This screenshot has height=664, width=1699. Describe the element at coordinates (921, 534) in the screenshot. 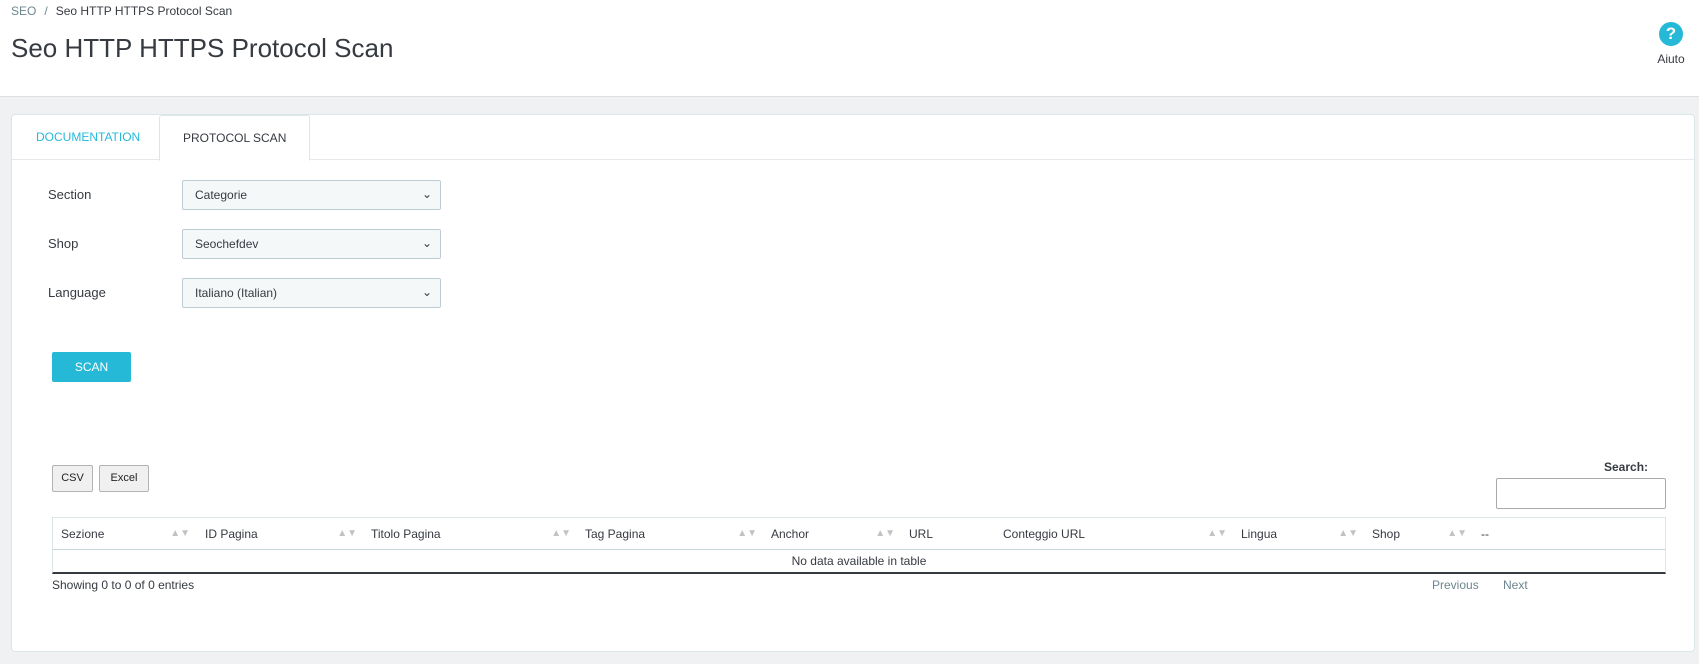

I see `column-header-label: URL` at that location.